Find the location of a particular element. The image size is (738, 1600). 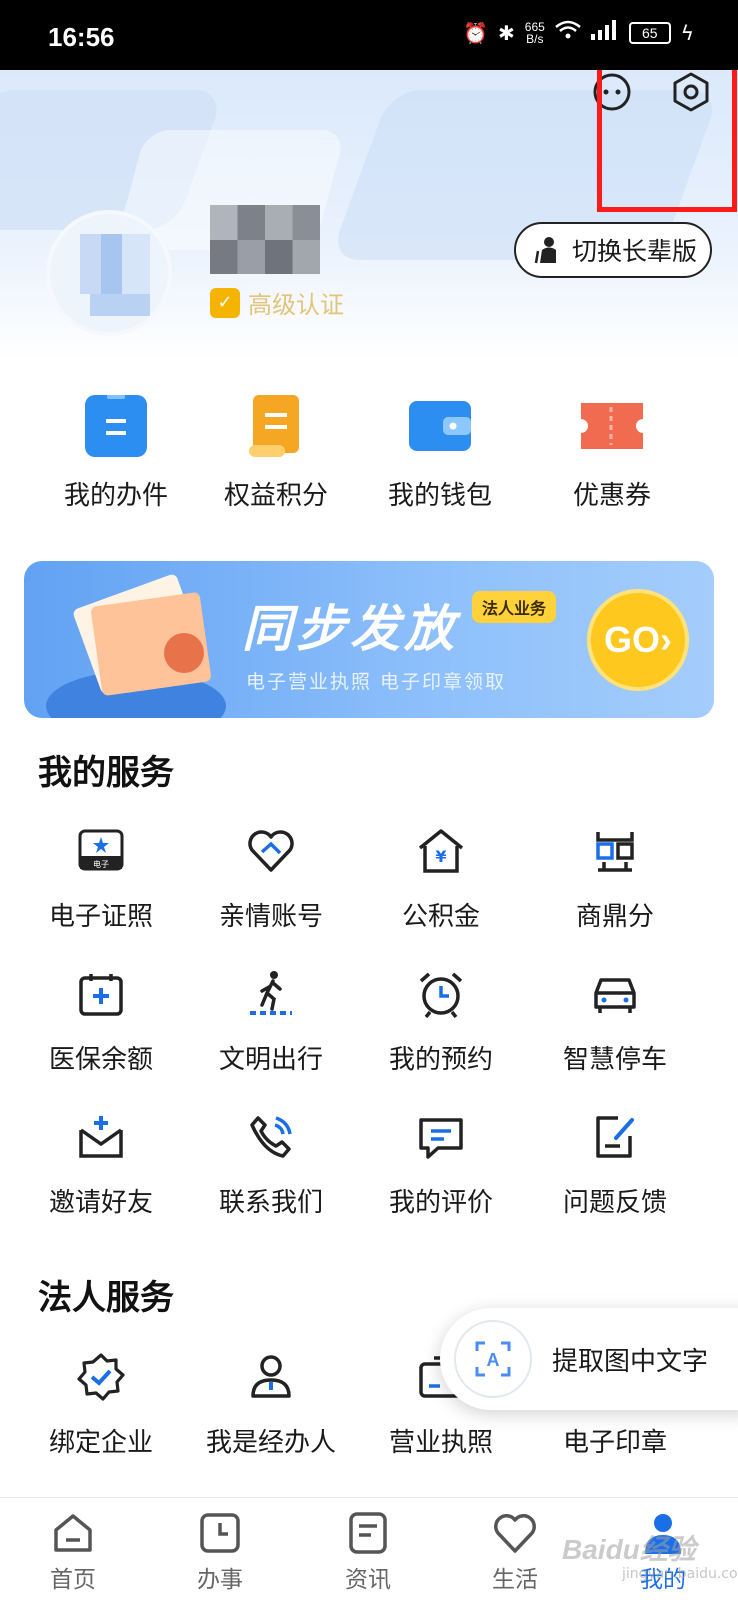

service-label: 问题反馈 is located at coordinates (614, 1203).